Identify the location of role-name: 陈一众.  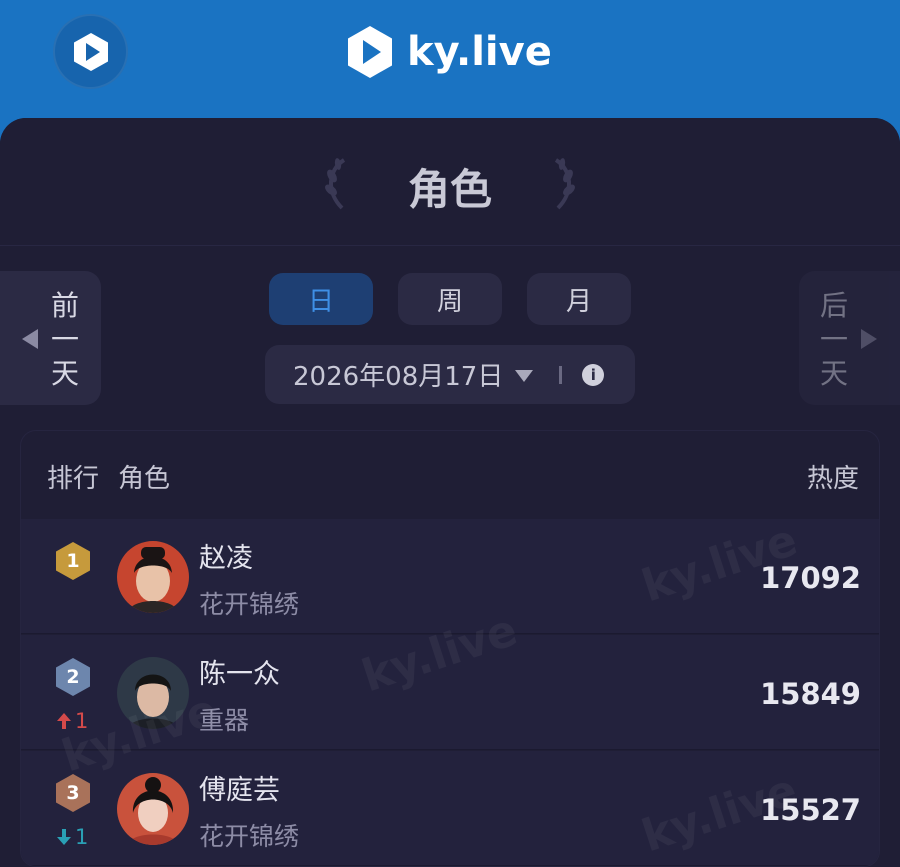
(239, 674).